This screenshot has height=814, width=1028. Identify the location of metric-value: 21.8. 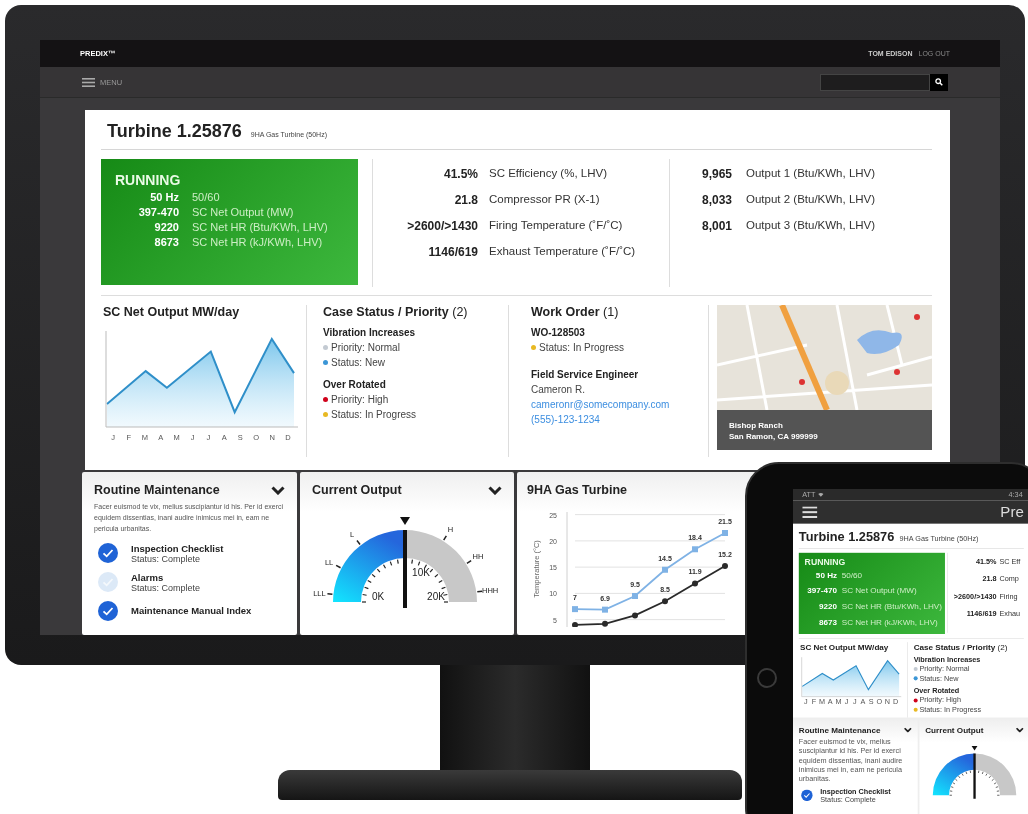
(465, 200).